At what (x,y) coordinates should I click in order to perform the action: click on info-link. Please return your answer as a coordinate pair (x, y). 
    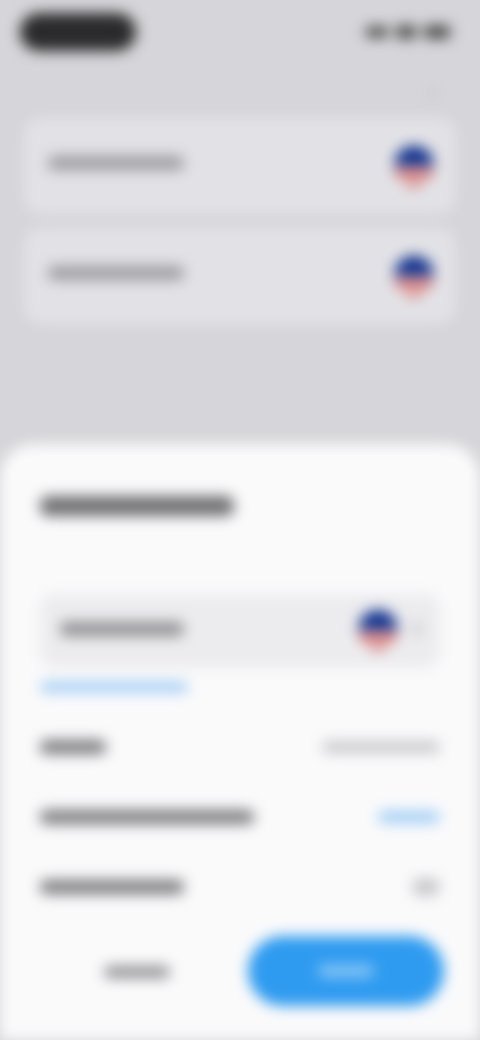
    Looking at the image, I should click on (114, 687).